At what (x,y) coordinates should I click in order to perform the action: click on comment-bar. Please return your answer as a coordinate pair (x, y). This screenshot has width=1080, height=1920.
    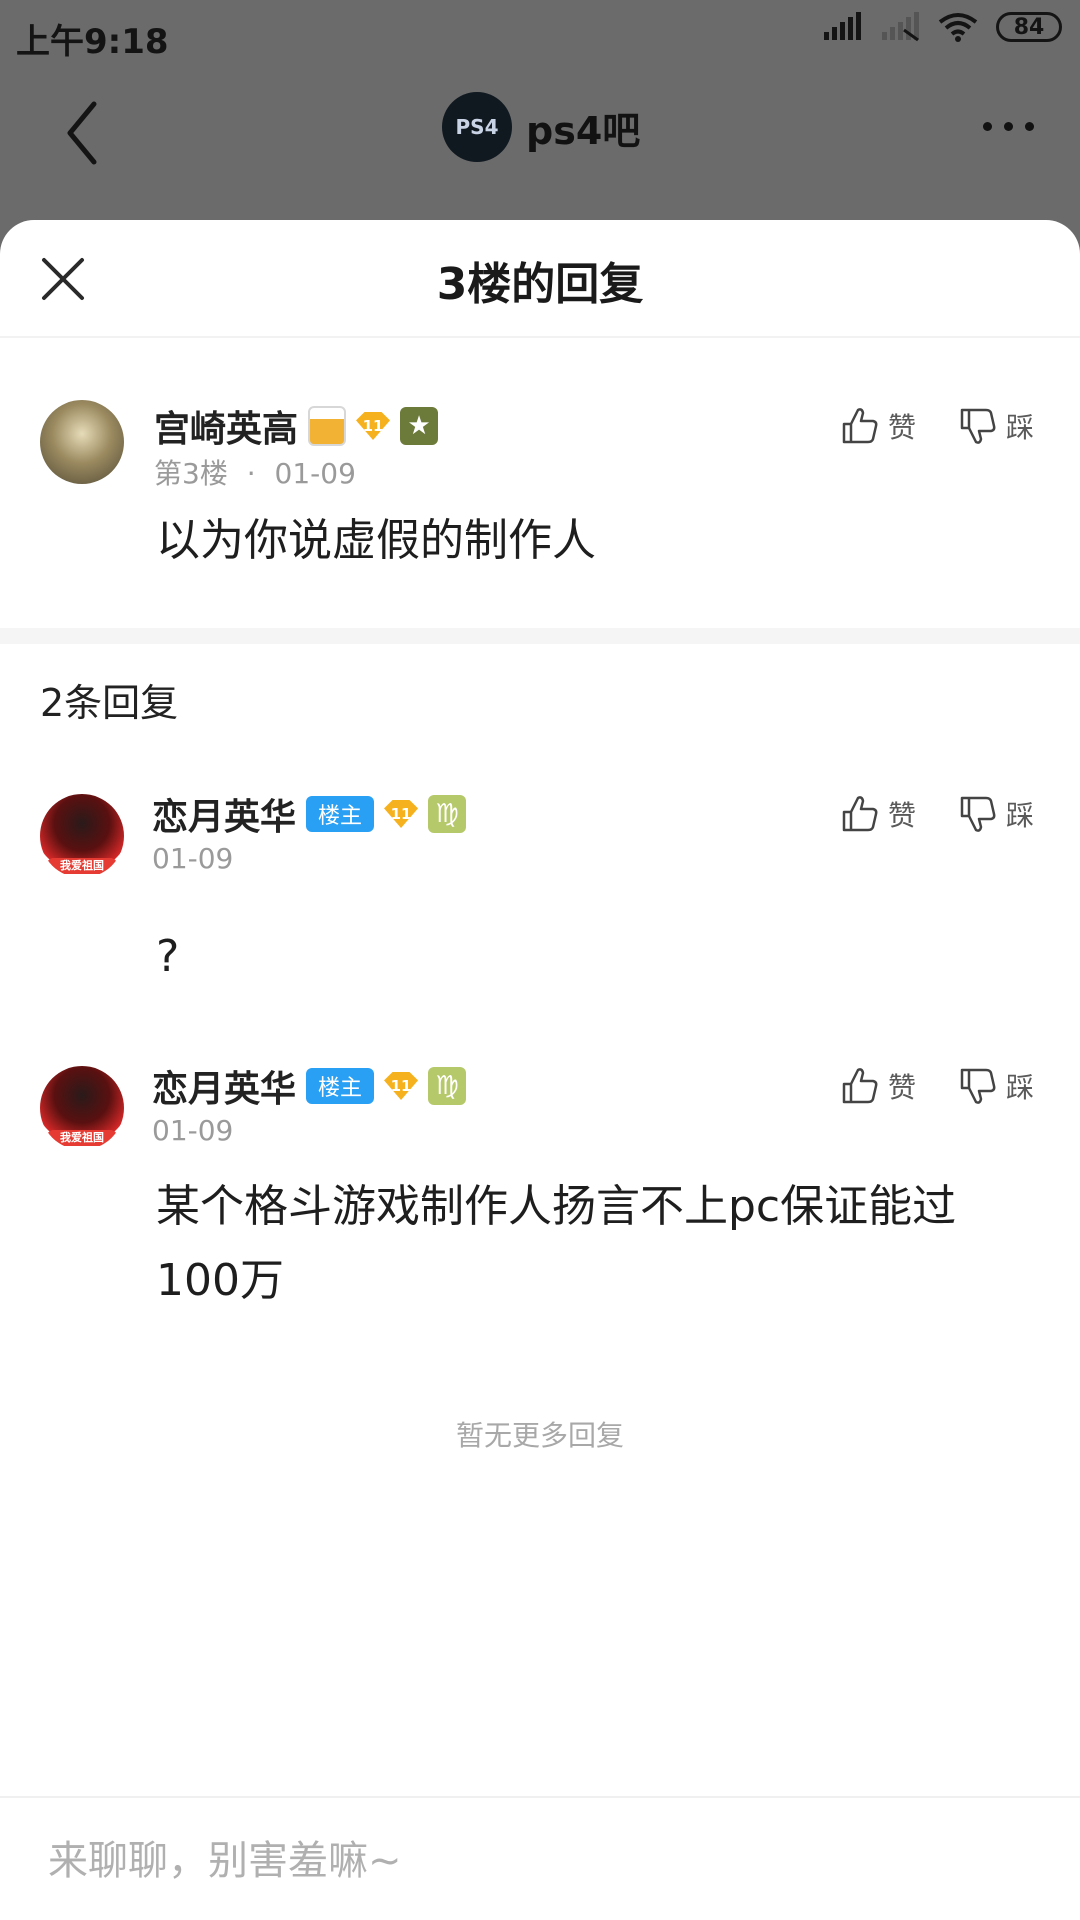
    Looking at the image, I should click on (540, 1858).